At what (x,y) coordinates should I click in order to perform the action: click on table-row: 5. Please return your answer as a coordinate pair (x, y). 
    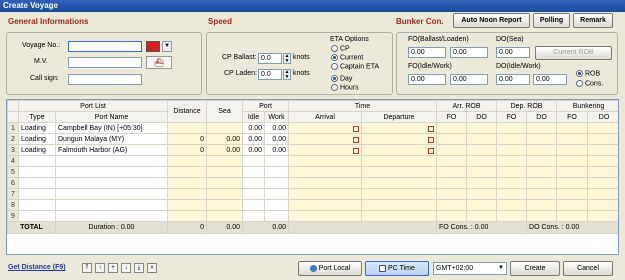
    Looking at the image, I should click on (312, 172).